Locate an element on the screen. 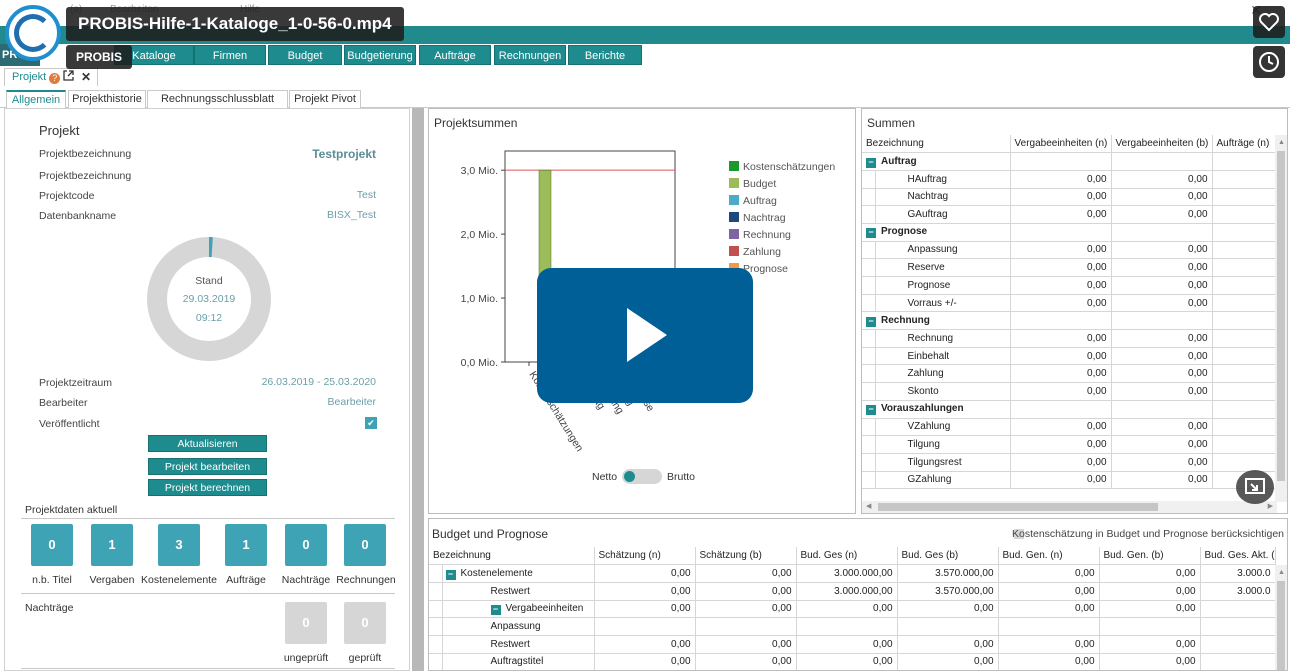 The image size is (1290, 671). table-row: VZahlung 0,00 0,00 is located at coordinates (1069, 427).